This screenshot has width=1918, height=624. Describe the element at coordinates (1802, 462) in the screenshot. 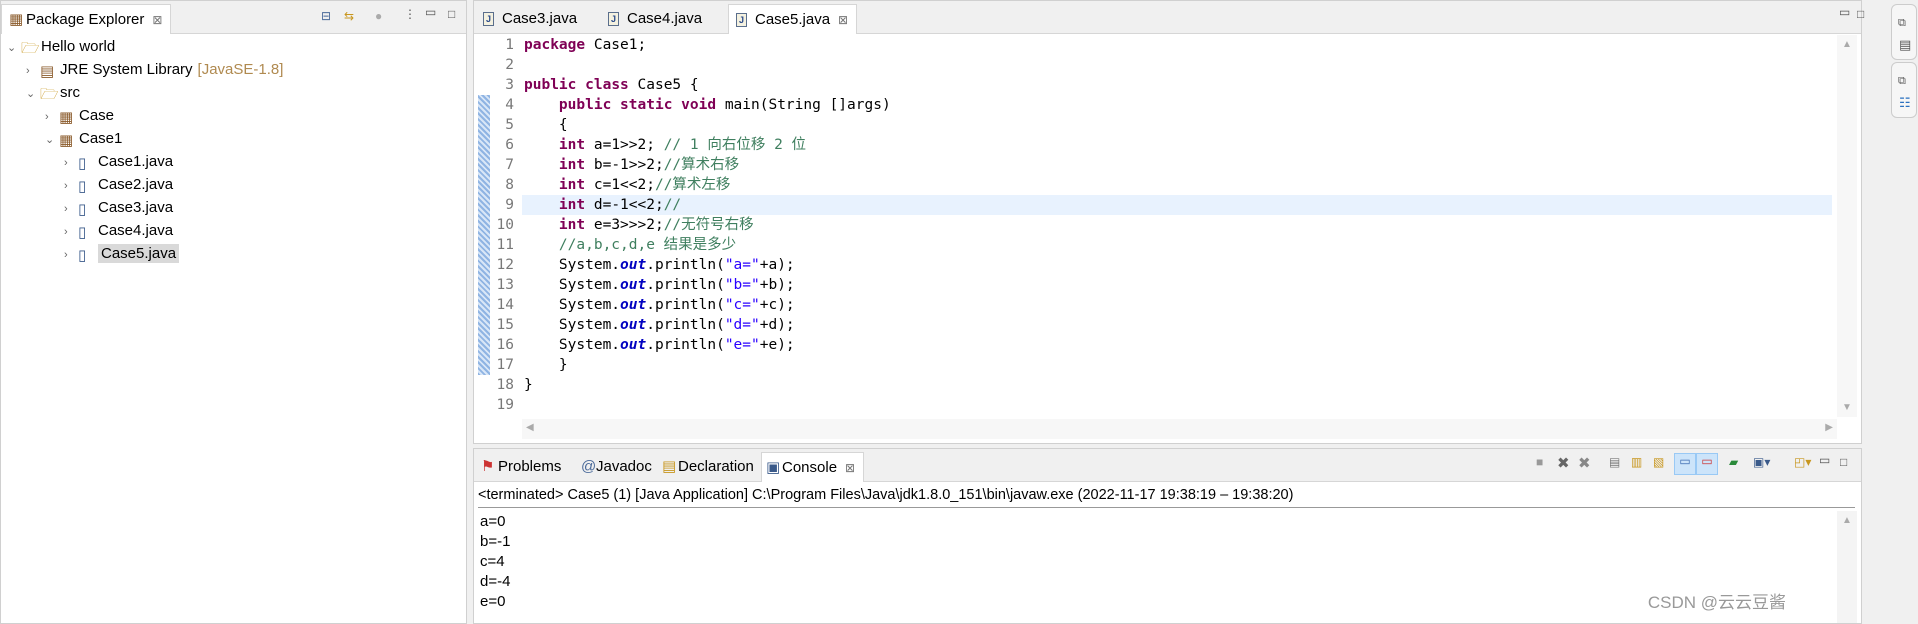

I see `open-console-icon: ◰▾` at that location.